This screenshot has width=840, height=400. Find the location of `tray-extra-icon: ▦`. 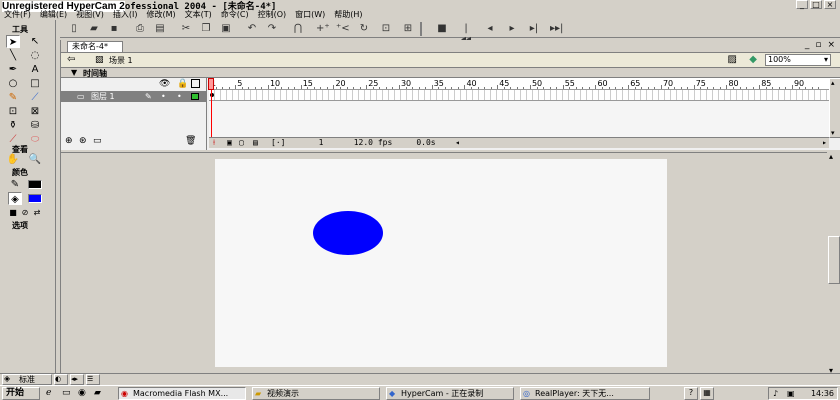

tray-extra-icon: ▦ is located at coordinates (707, 393).